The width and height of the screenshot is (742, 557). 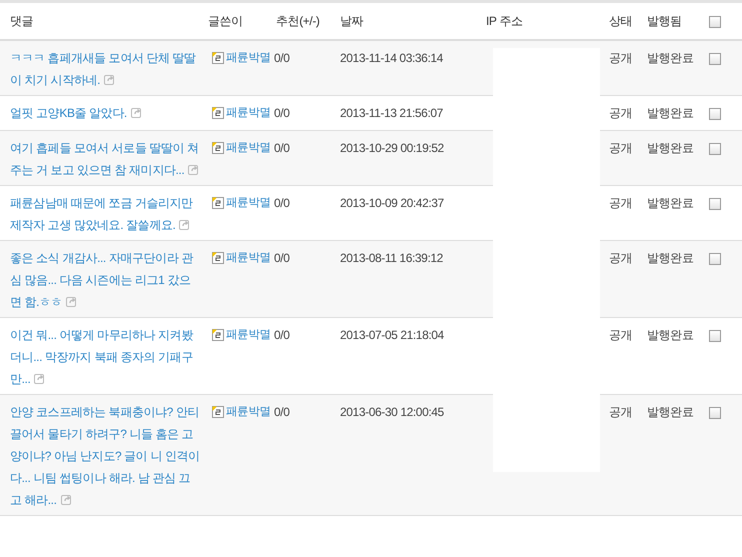 I want to click on date-text: 2013-10-09 20:42:37, so click(x=392, y=203).